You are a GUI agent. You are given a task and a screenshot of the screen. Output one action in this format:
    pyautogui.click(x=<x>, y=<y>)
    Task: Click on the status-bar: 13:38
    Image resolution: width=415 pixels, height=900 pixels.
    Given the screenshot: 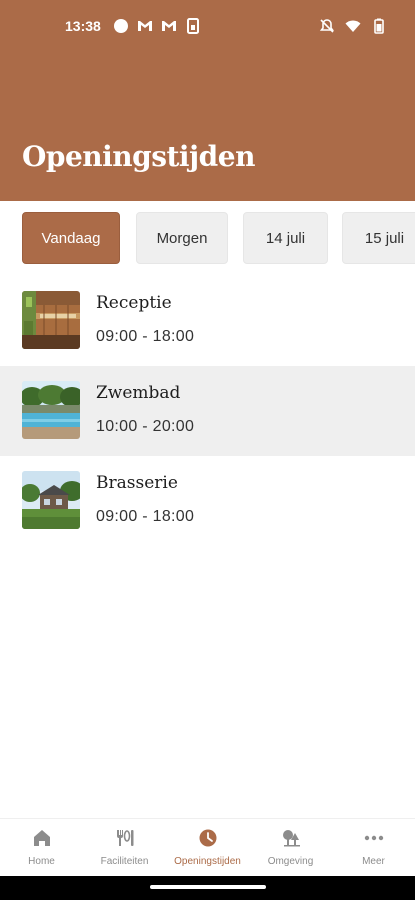 What is the action you would take?
    pyautogui.click(x=207, y=28)
    